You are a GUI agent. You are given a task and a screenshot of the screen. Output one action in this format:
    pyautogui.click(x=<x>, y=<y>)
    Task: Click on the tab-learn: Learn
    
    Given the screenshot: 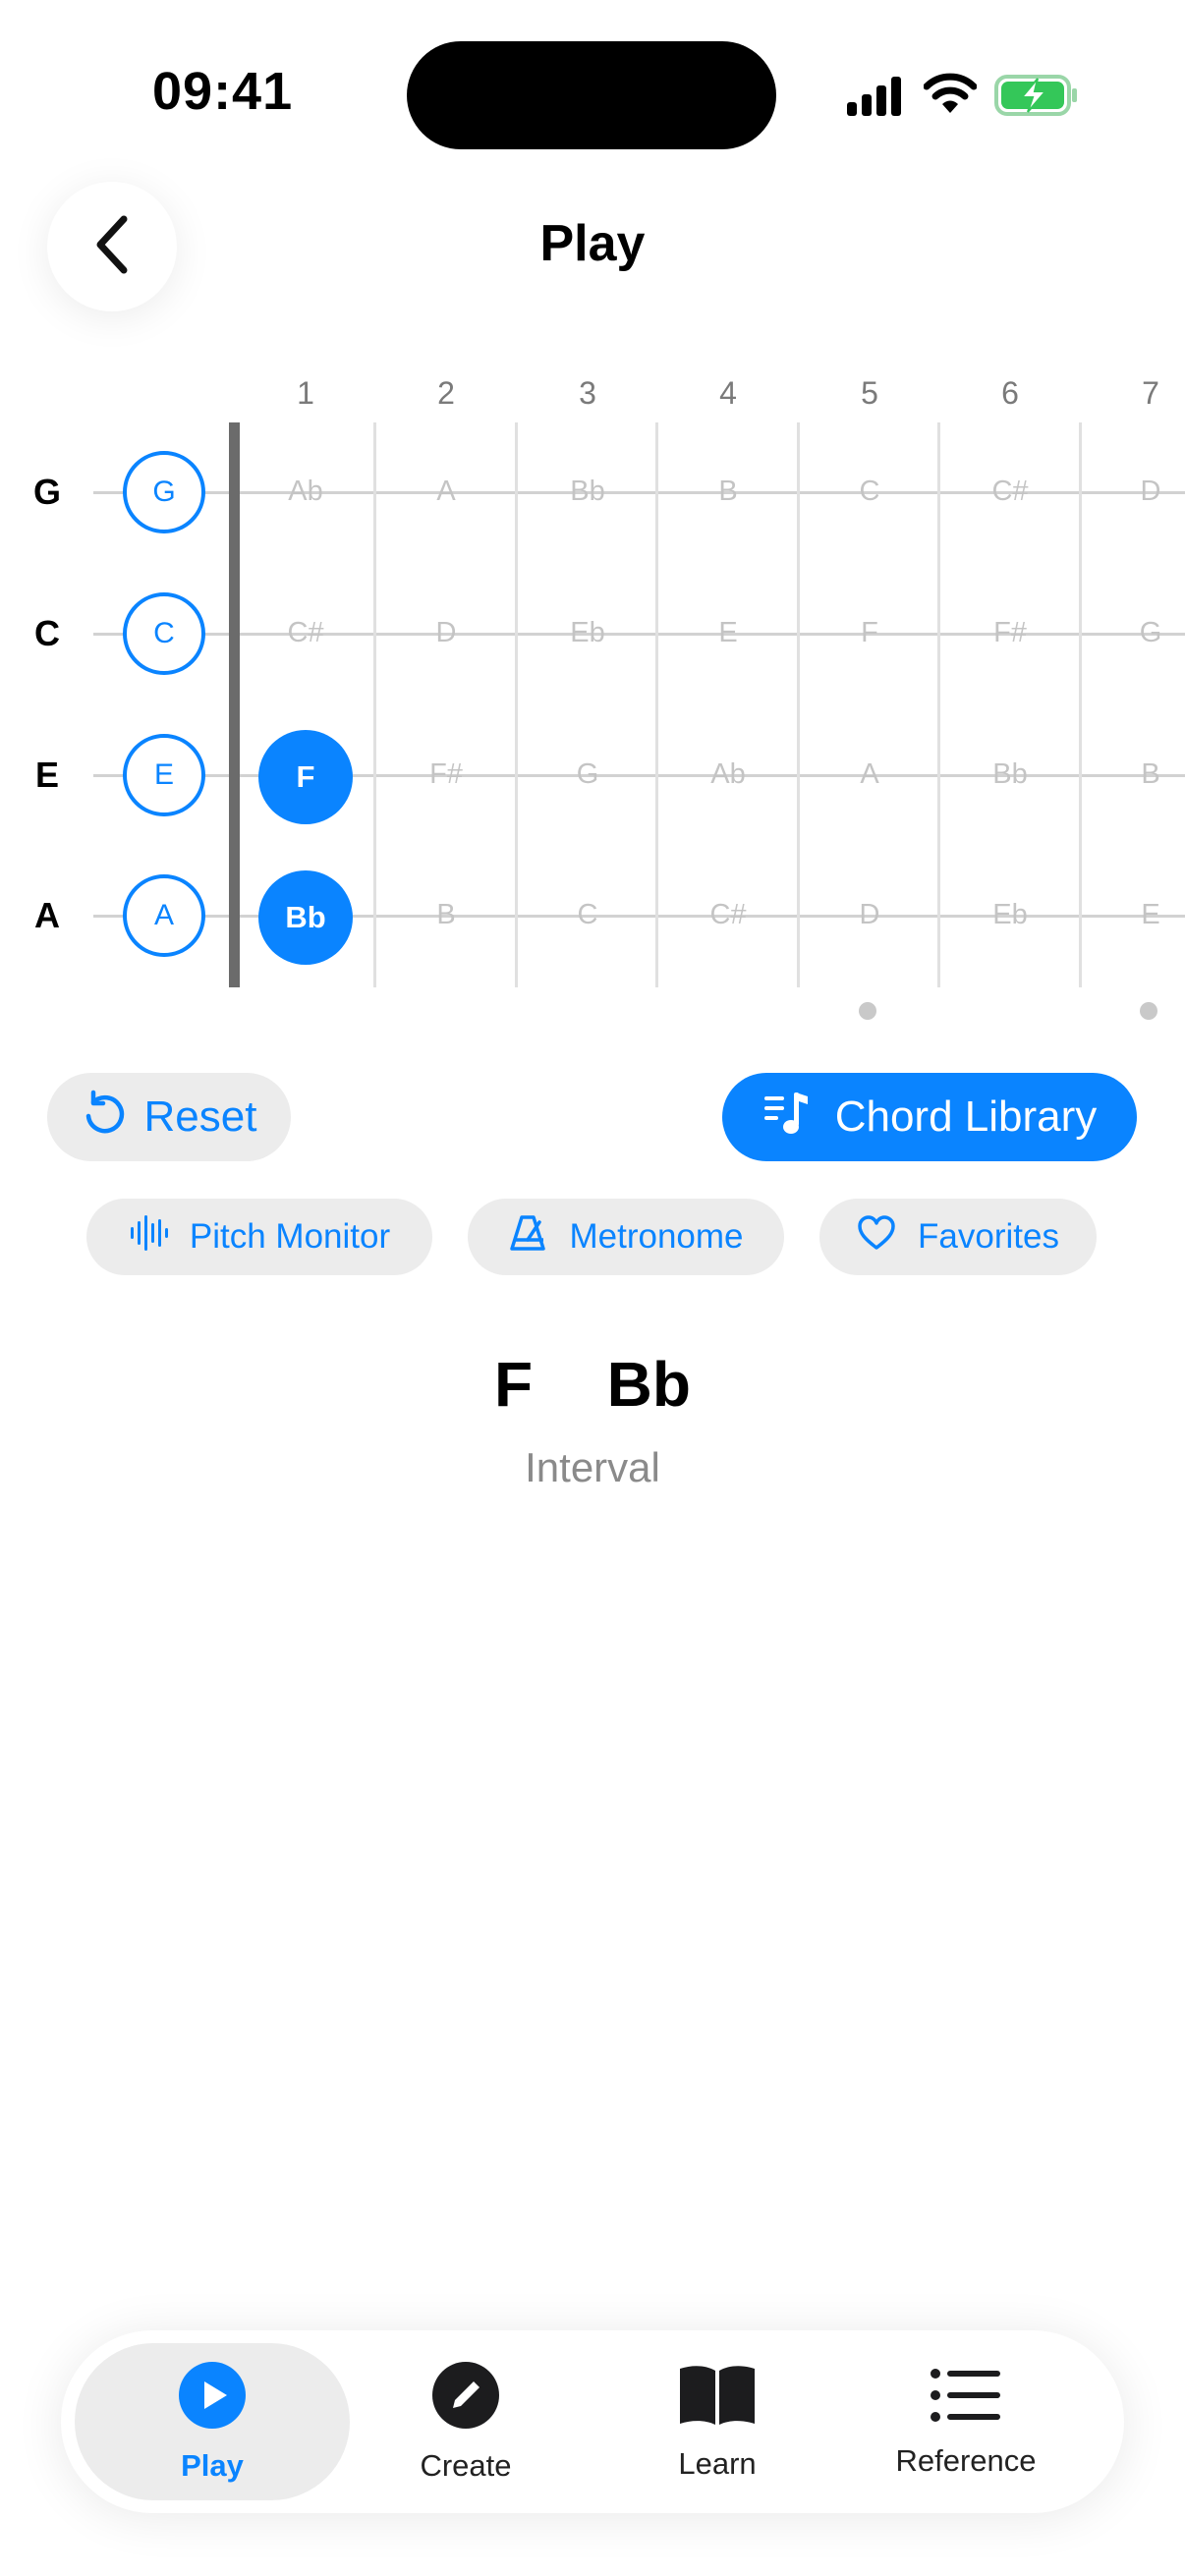 What is the action you would take?
    pyautogui.click(x=718, y=2421)
    